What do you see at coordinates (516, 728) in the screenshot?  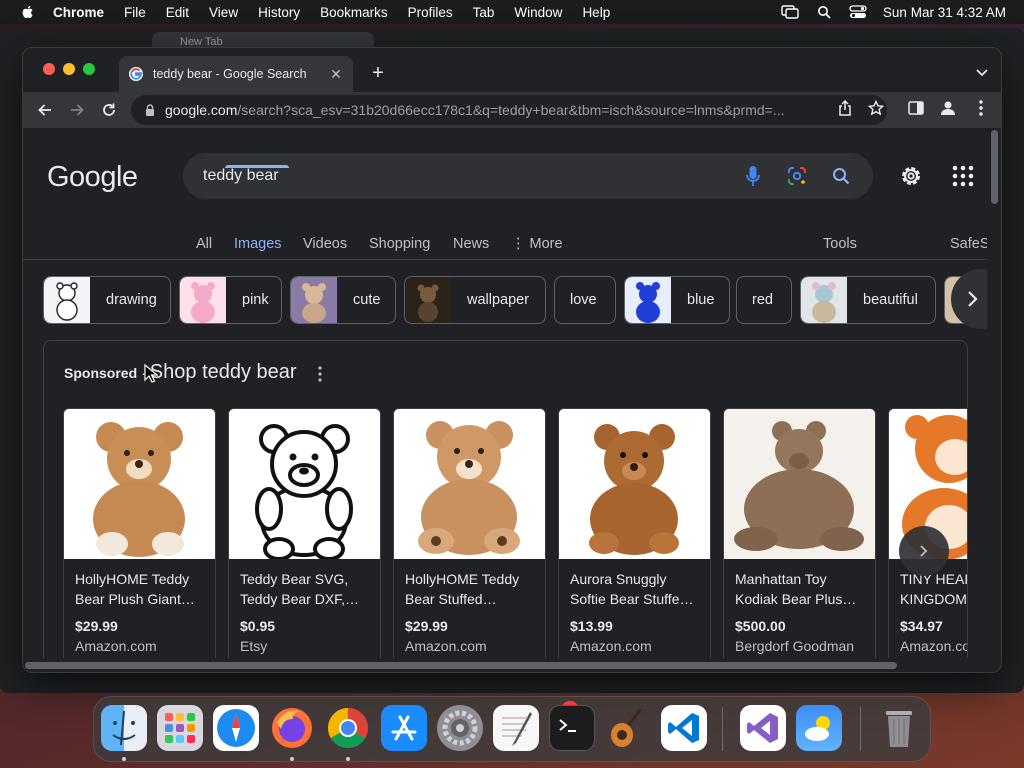 I see `textedit-icon` at bounding box center [516, 728].